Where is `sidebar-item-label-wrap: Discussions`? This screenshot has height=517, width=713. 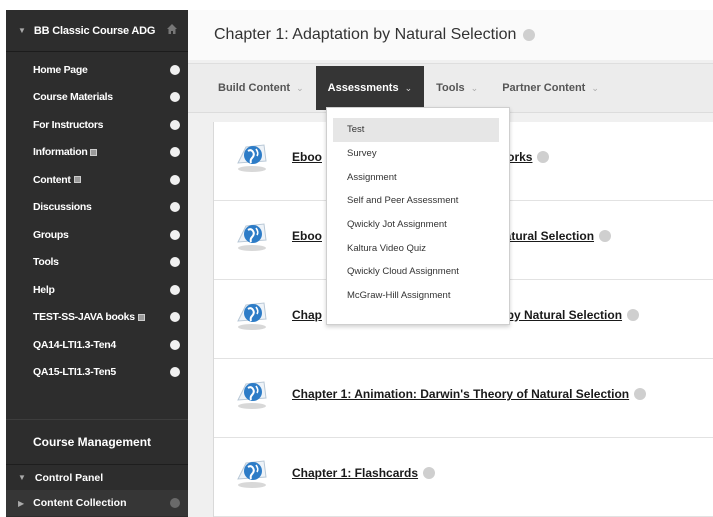
sidebar-item-label-wrap: Discussions is located at coordinates (62, 207).